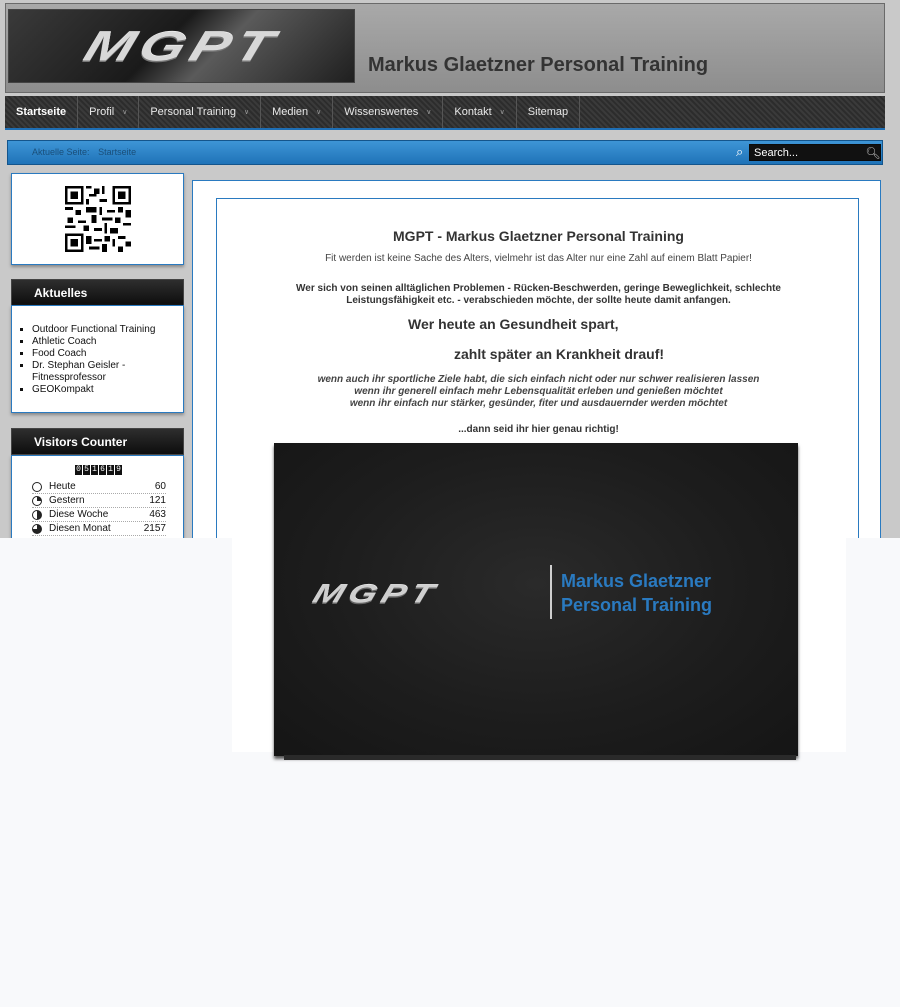  I want to click on nav-item-kontakt: Kontakt ∨, so click(480, 112).